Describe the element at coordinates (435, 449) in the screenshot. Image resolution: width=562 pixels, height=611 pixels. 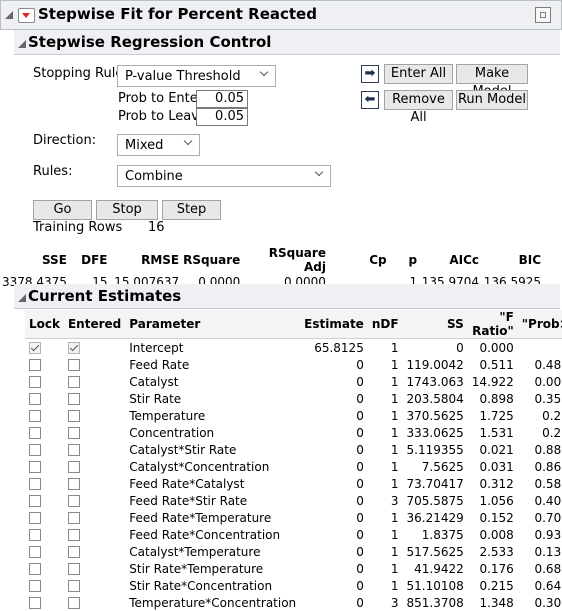
I see `ss-cell: 5.119355` at that location.